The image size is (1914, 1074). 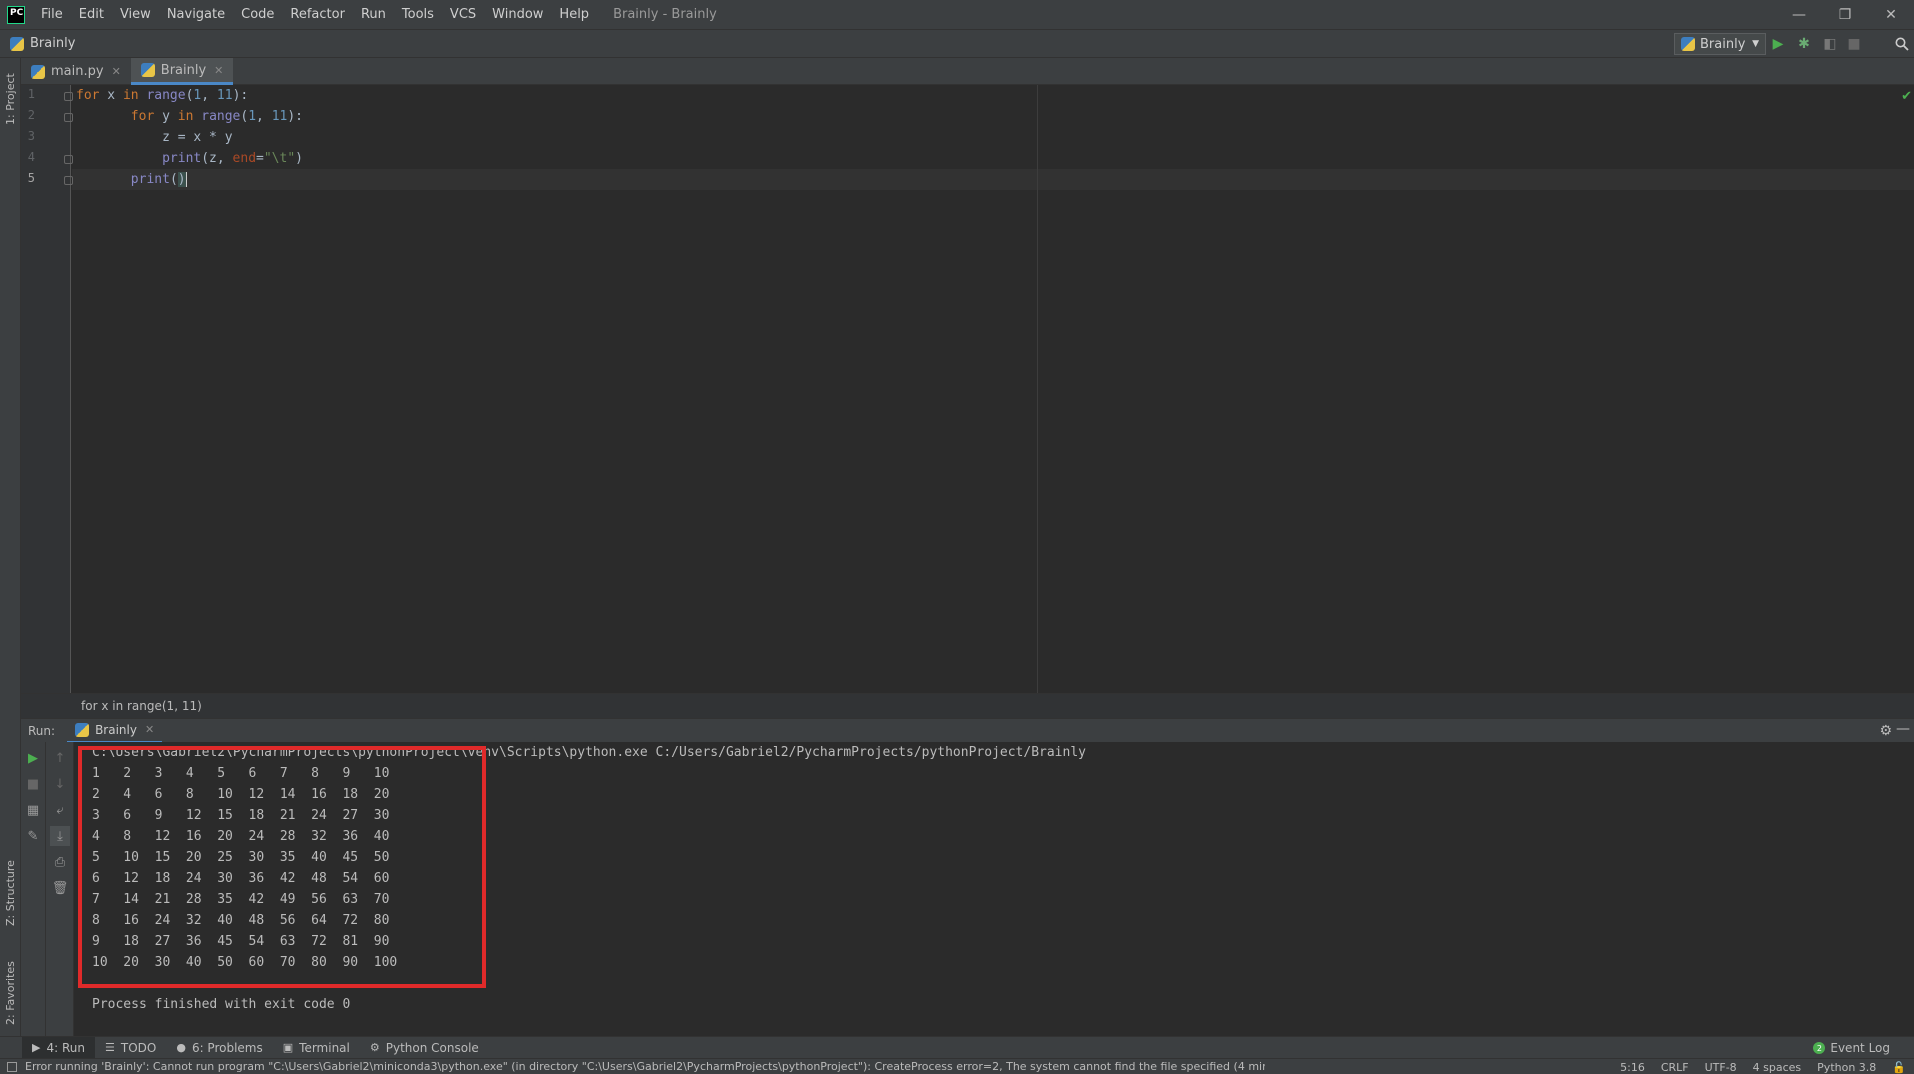 What do you see at coordinates (60, 862) in the screenshot?
I see `print-icon: ⎙` at bounding box center [60, 862].